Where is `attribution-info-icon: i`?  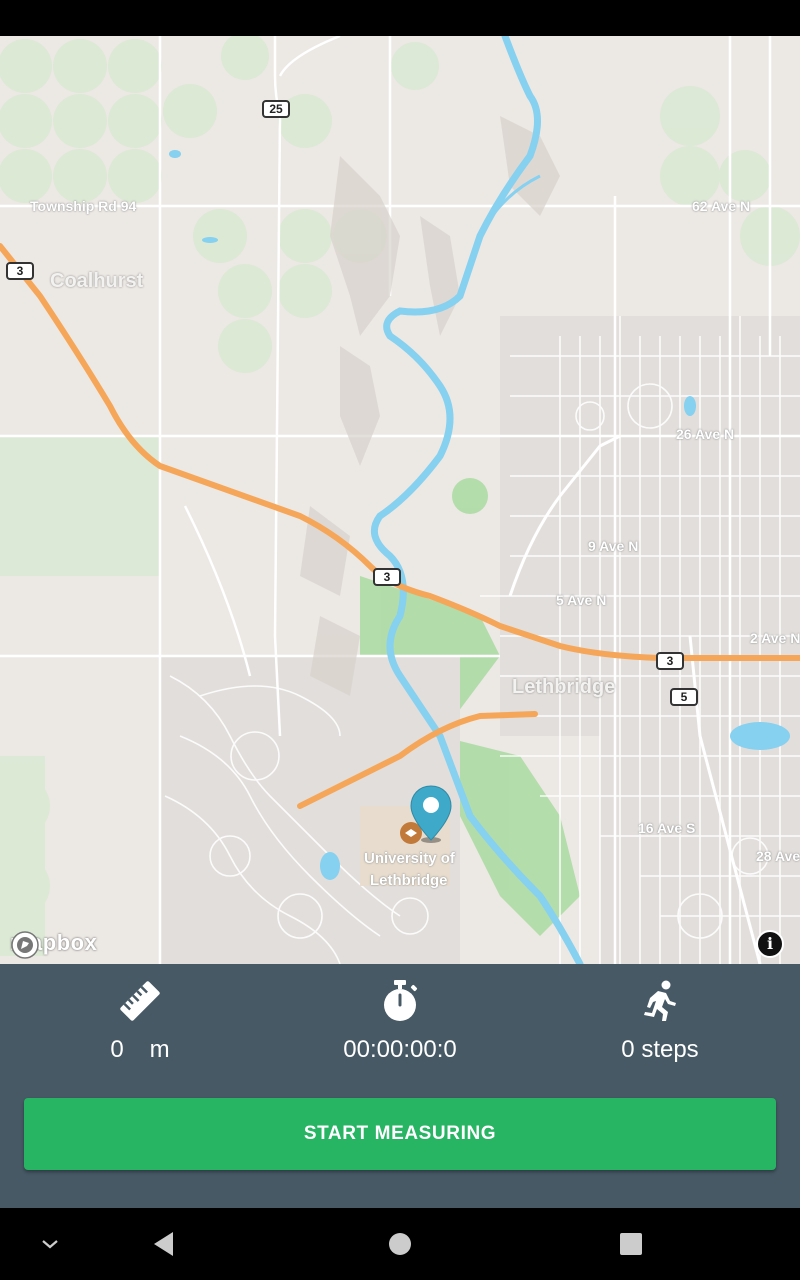 attribution-info-icon: i is located at coordinates (770, 944).